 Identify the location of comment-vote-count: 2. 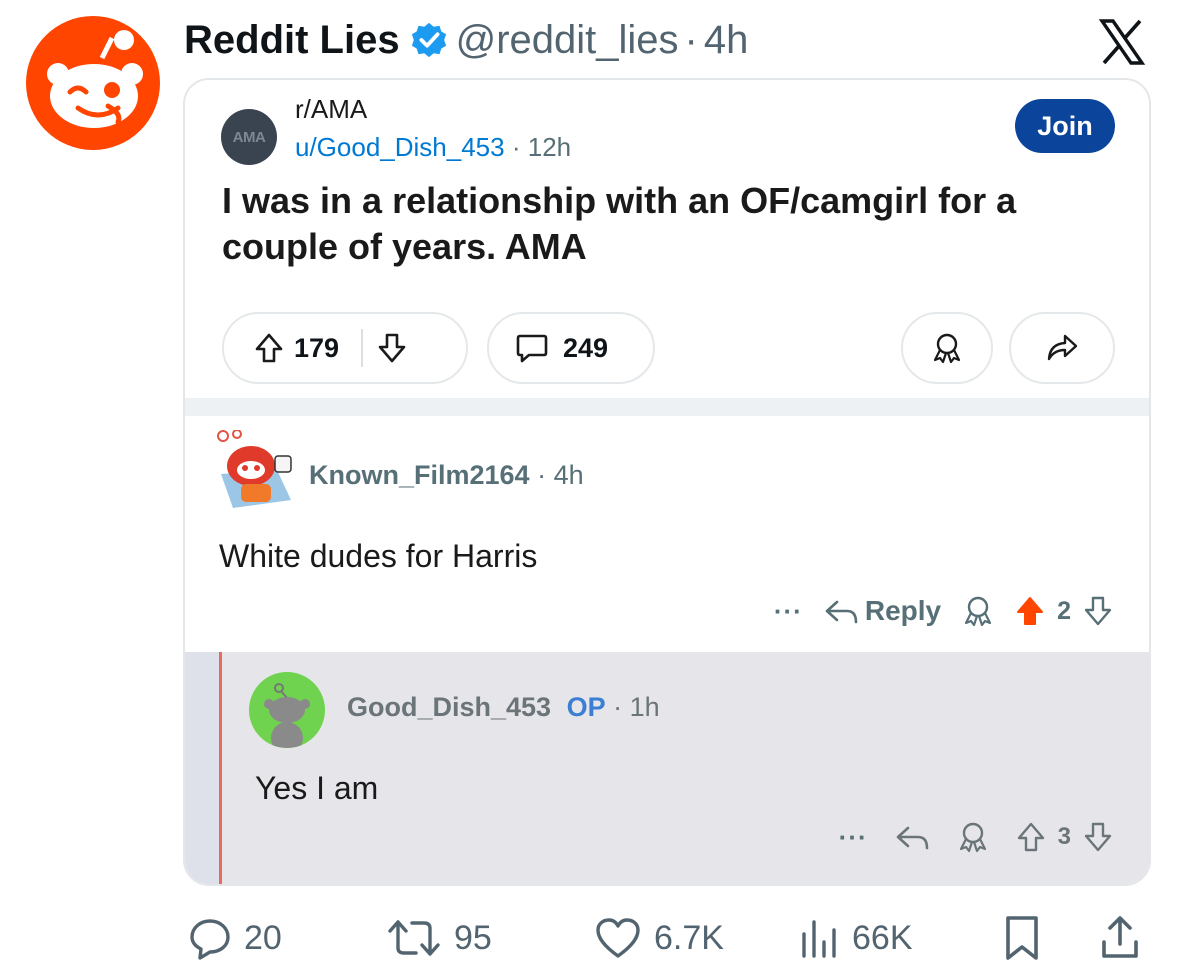
(1064, 610).